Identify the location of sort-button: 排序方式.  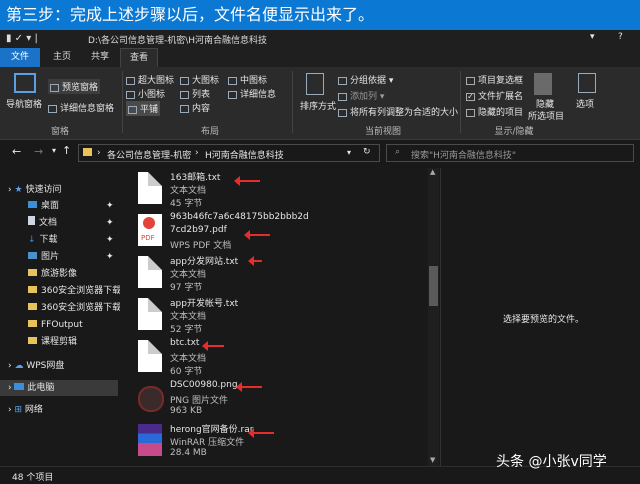
(318, 105).